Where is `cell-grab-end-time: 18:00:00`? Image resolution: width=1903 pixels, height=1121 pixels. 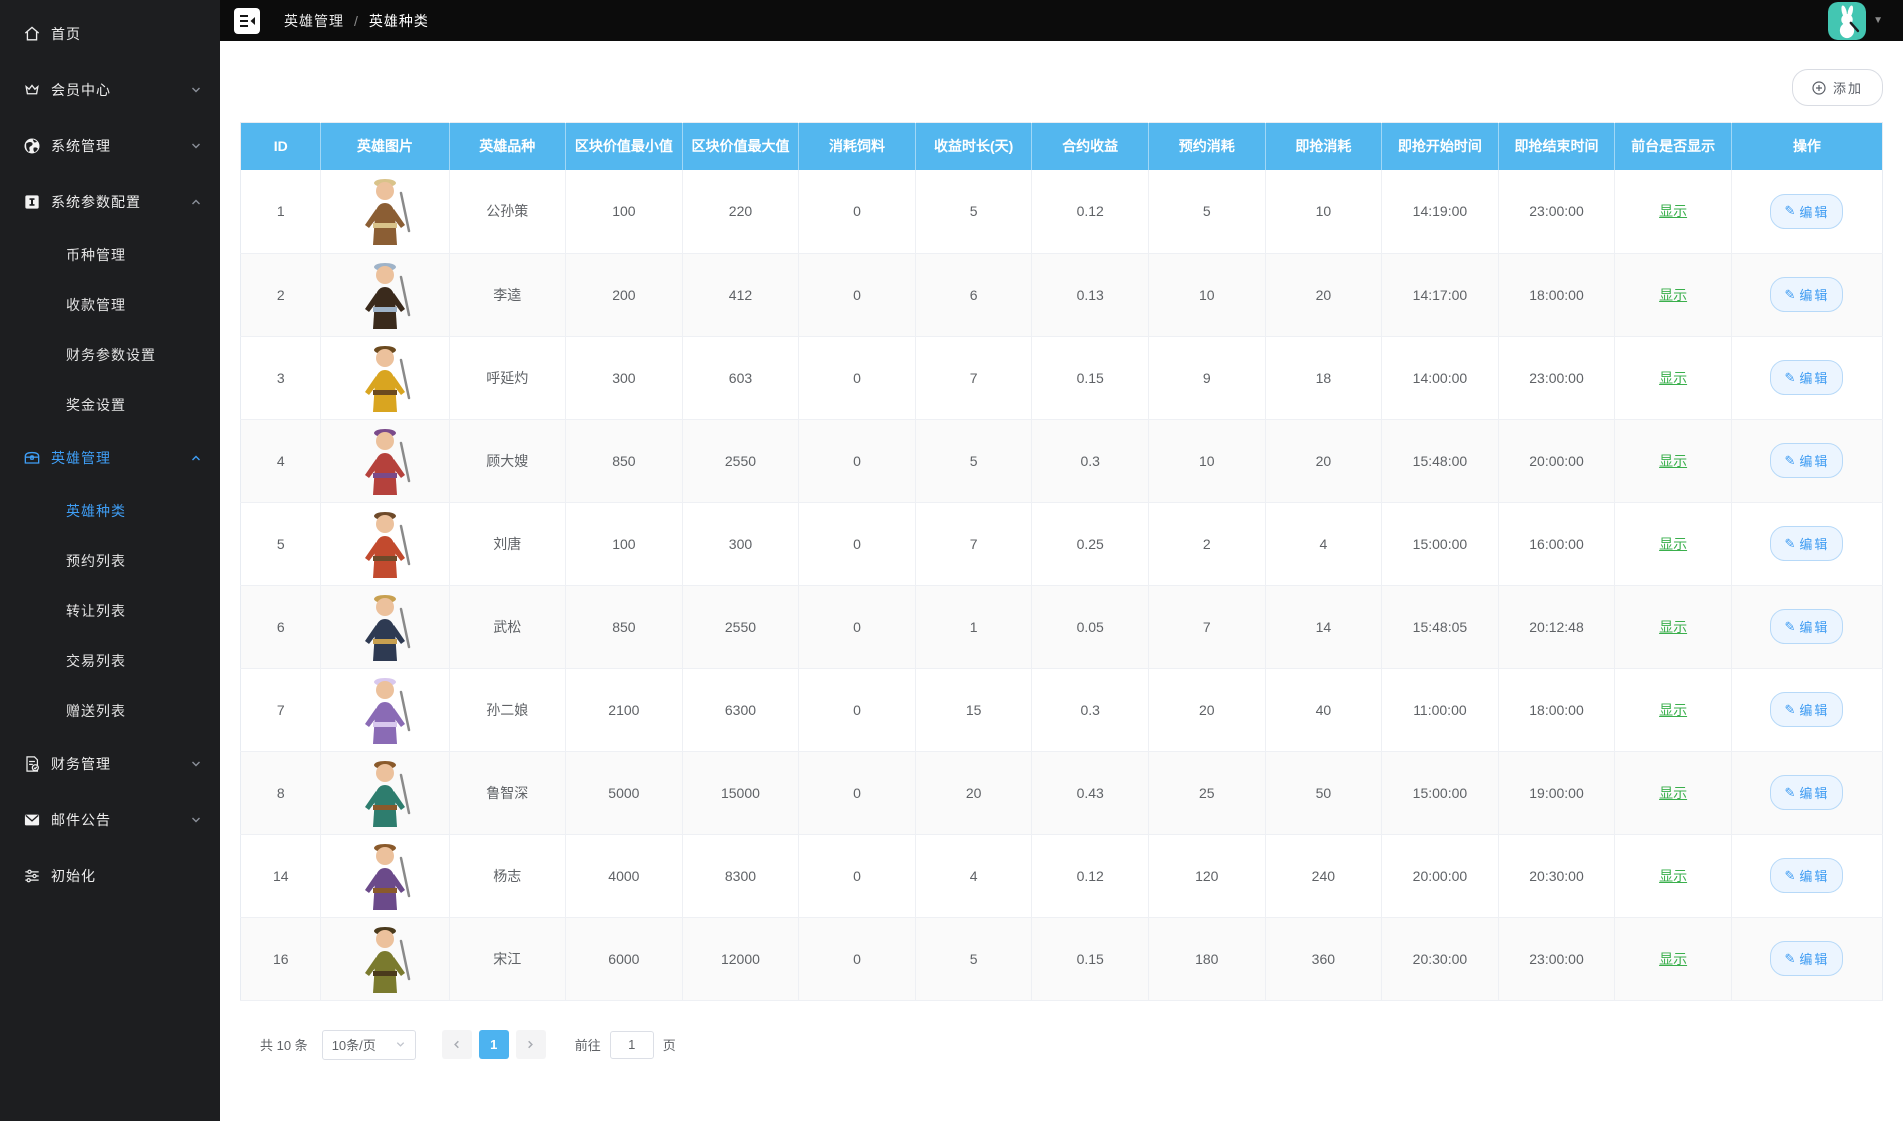 cell-grab-end-time: 18:00:00 is located at coordinates (1557, 710).